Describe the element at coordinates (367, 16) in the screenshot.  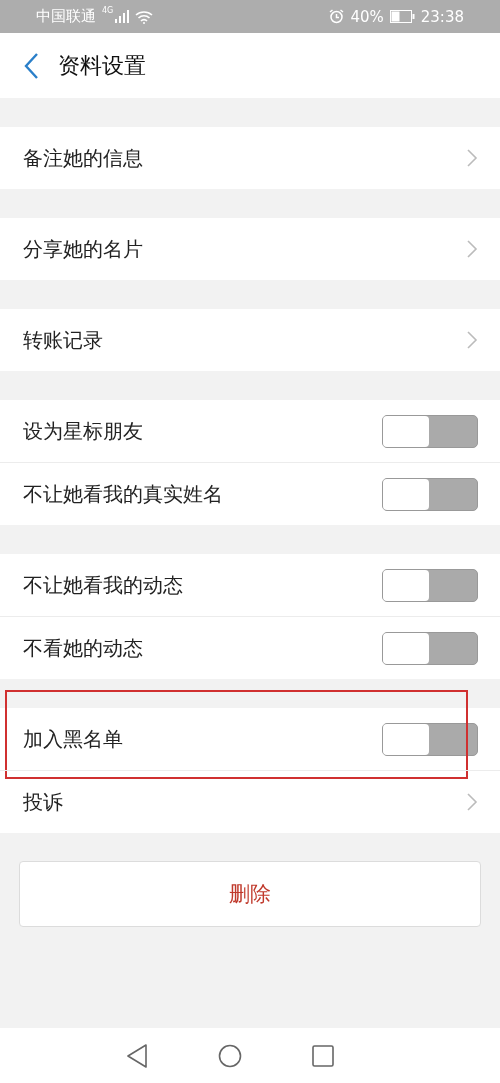
I see `battery-percent: 40%` at that location.